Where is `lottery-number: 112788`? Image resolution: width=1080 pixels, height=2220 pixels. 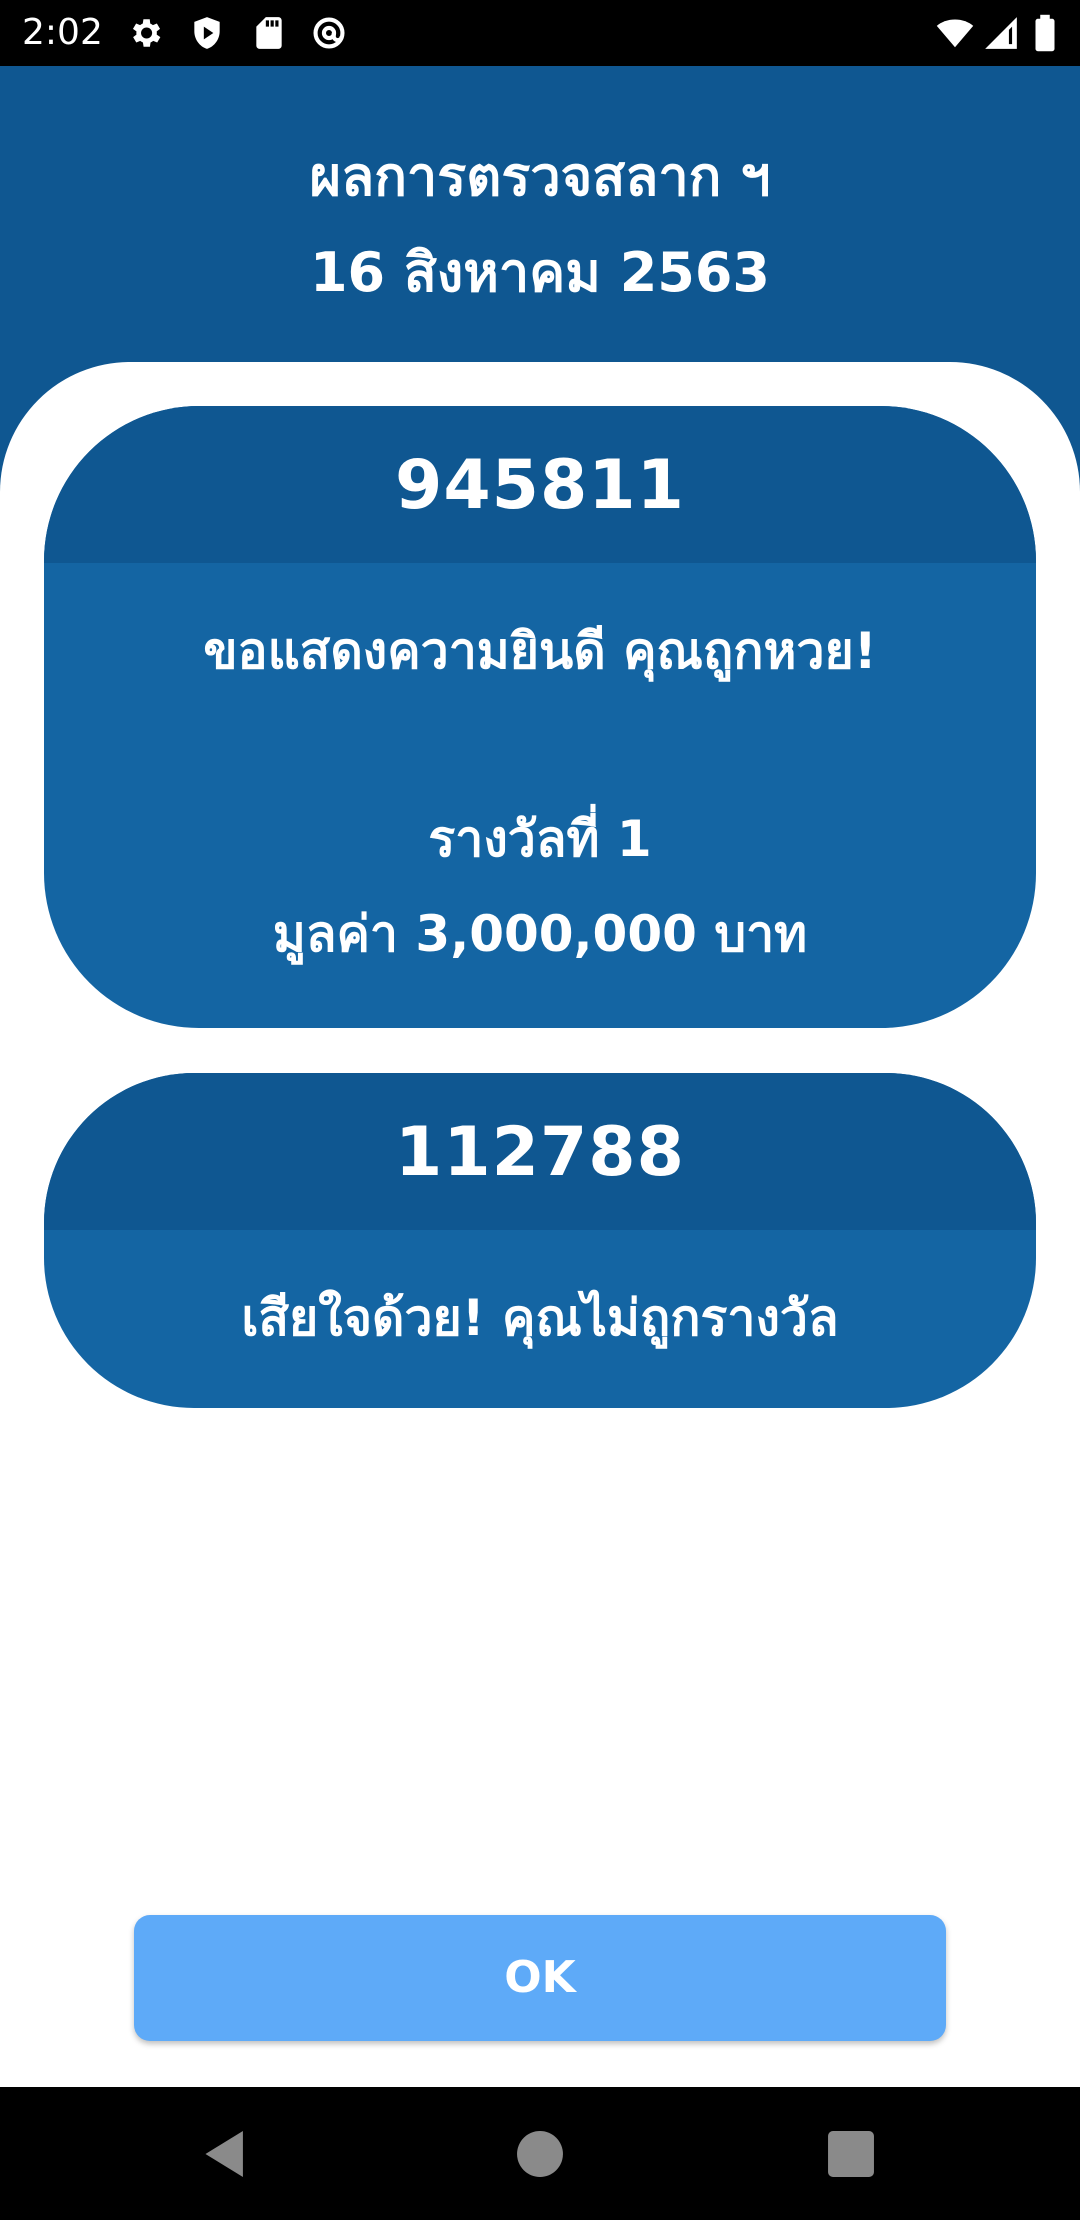
lottery-number: 112788 is located at coordinates (540, 1152).